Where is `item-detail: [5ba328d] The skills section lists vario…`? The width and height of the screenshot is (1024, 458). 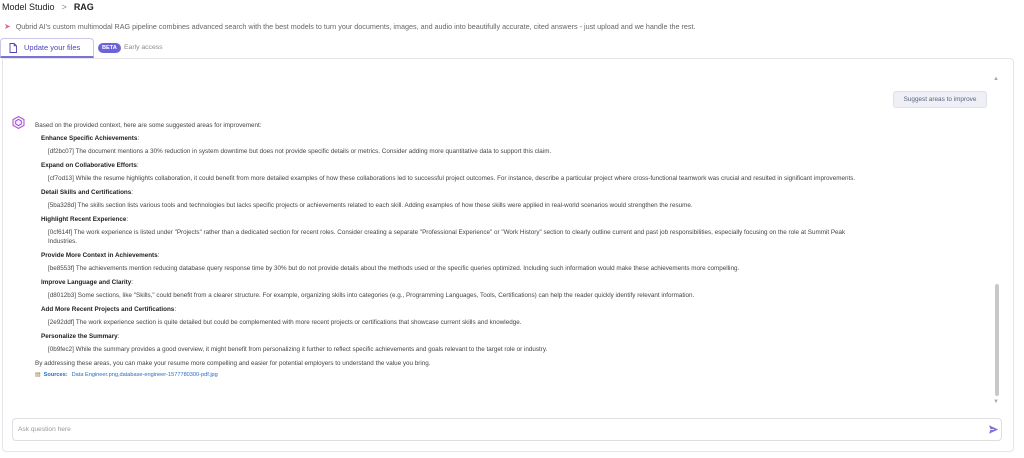 item-detail: [5ba328d] The skills section lists vario… is located at coordinates (370, 205).